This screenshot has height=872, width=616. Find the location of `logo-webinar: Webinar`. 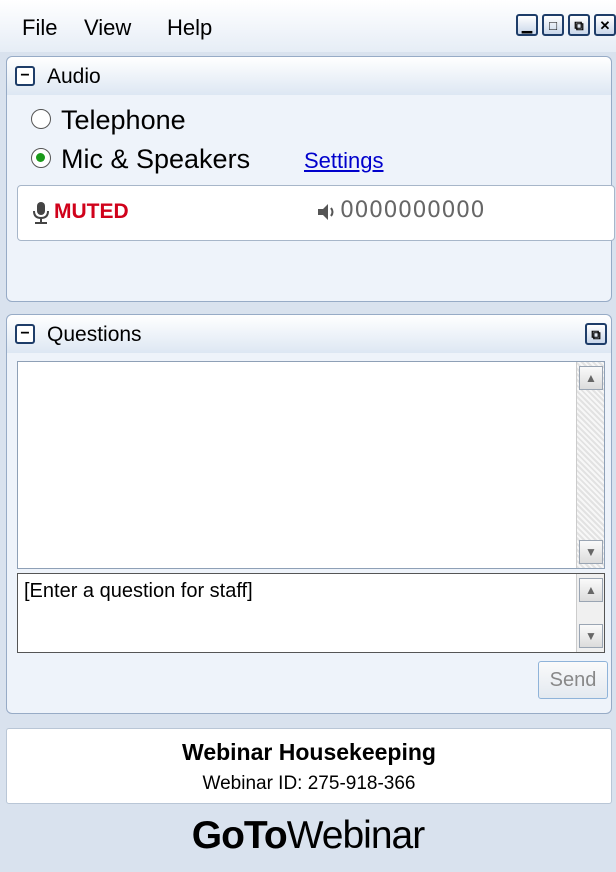

logo-webinar: Webinar is located at coordinates (356, 835).